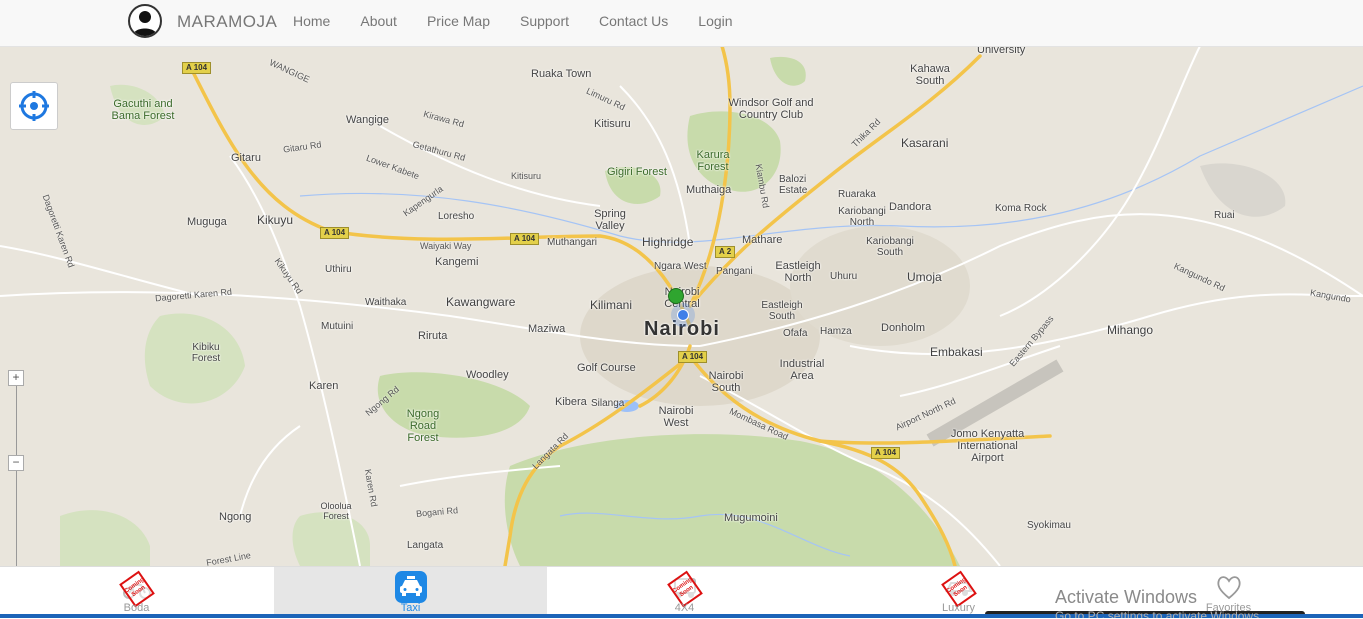  I want to click on map-place: Langata, so click(425, 545).